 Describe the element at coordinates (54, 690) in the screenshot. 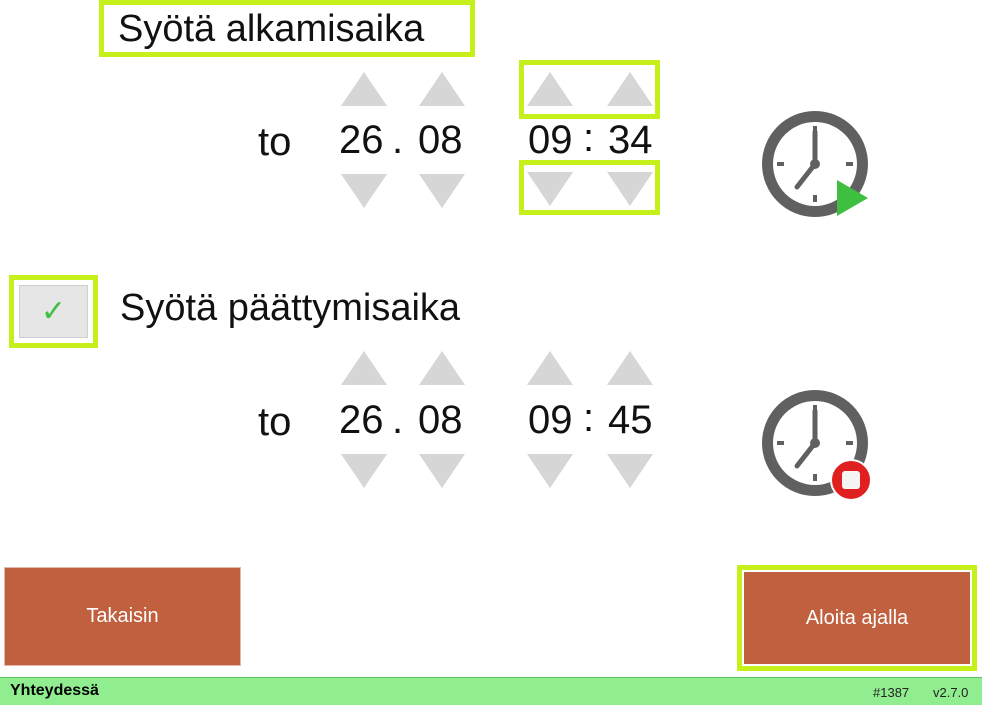

I see `connection-status: Yhteydessä` at that location.